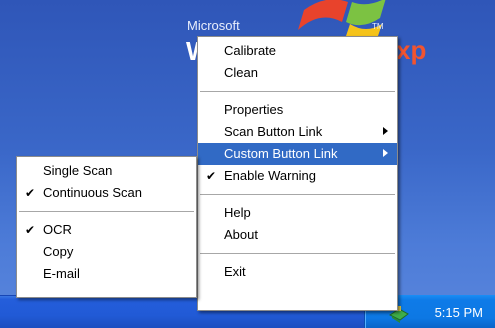 The width and height of the screenshot is (495, 328). Describe the element at coordinates (61, 273) in the screenshot. I see `menu-item-label: E-mail` at that location.